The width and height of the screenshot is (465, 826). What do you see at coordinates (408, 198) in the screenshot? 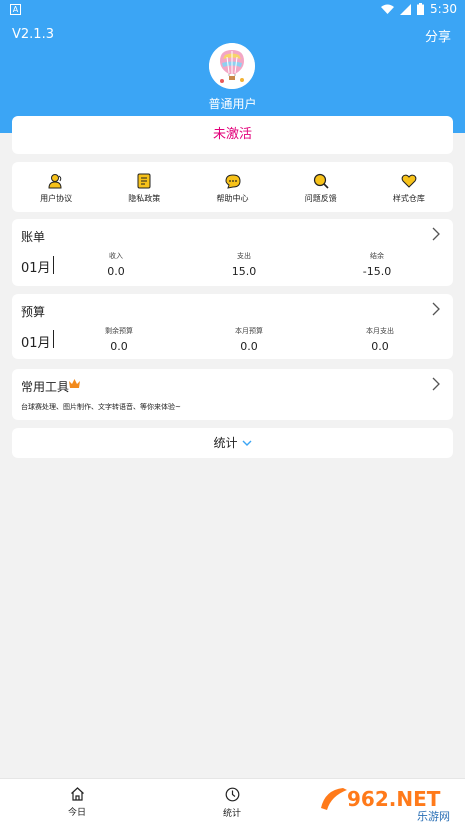
I see `menu-item-label: 样式仓库` at bounding box center [408, 198].